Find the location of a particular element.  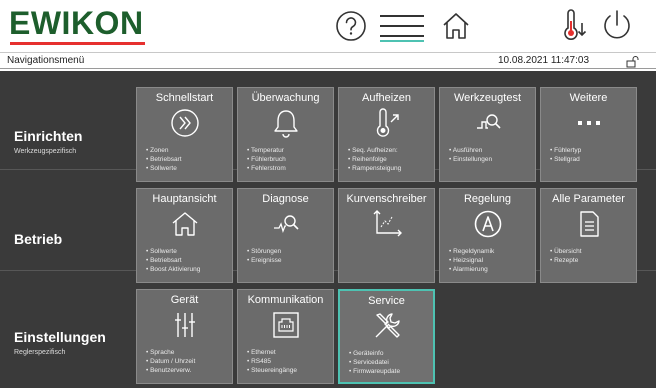

tile-schnellstart: Schnellstart Zonen Betriebsart Sollwerte is located at coordinates (184, 134).